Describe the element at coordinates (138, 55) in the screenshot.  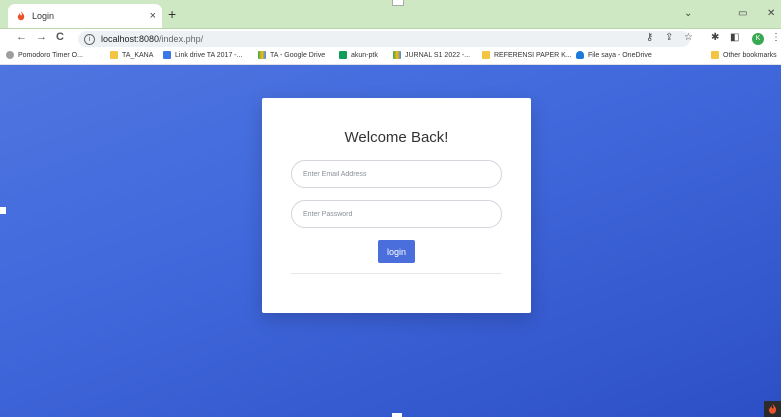
I see `bookmark-label: TA_KANA` at that location.